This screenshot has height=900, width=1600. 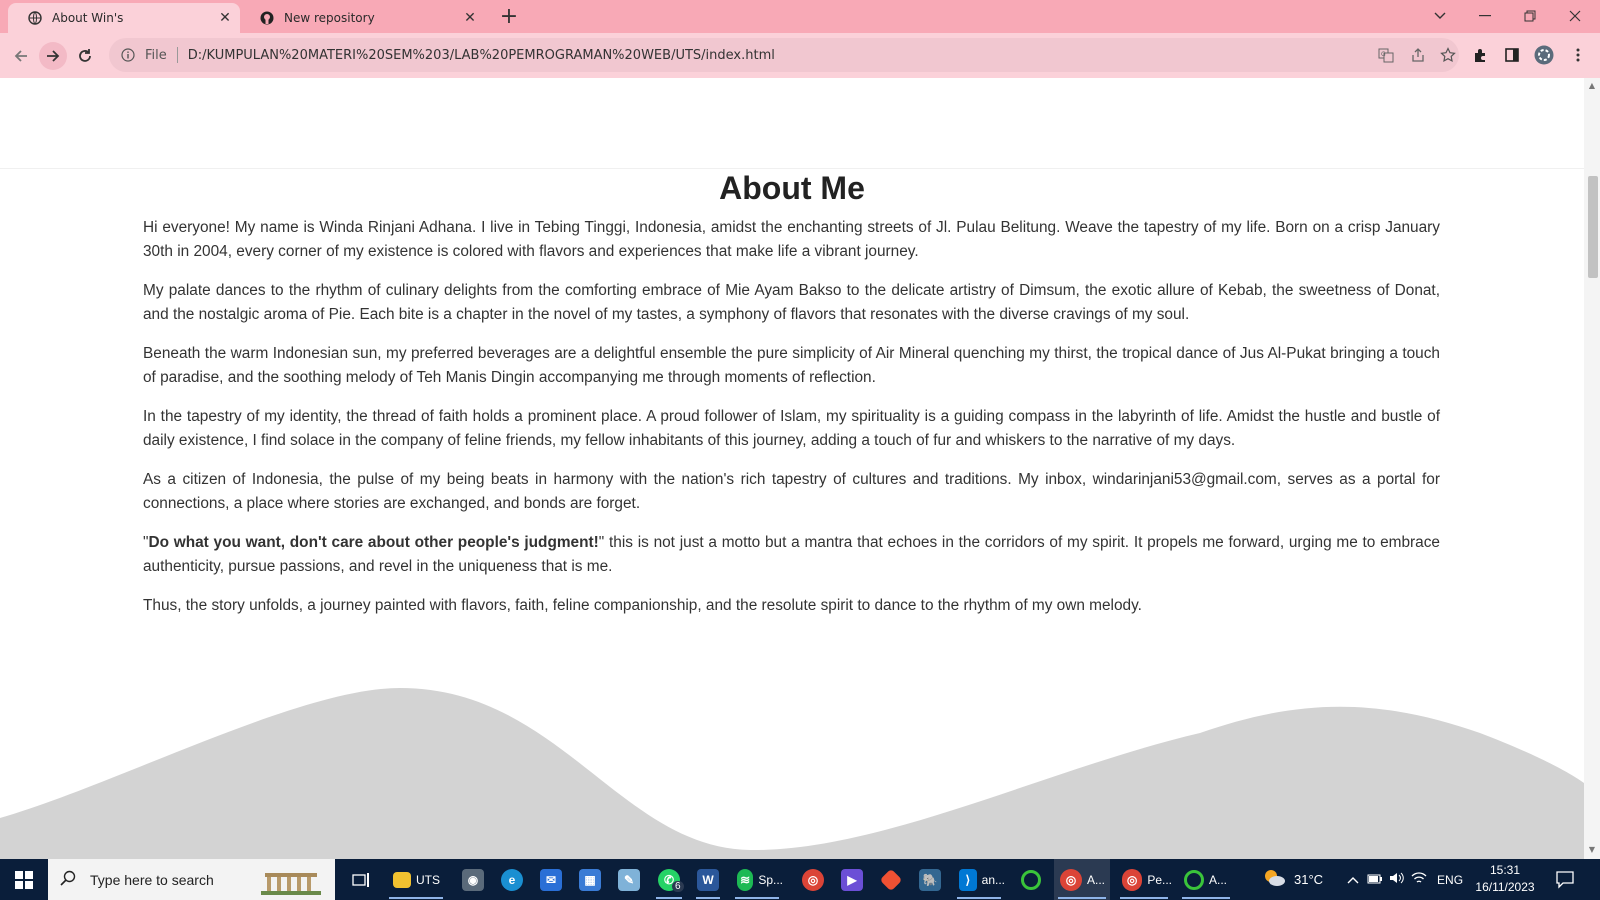 What do you see at coordinates (156, 55) in the screenshot?
I see `url-scheme-label: File` at bounding box center [156, 55].